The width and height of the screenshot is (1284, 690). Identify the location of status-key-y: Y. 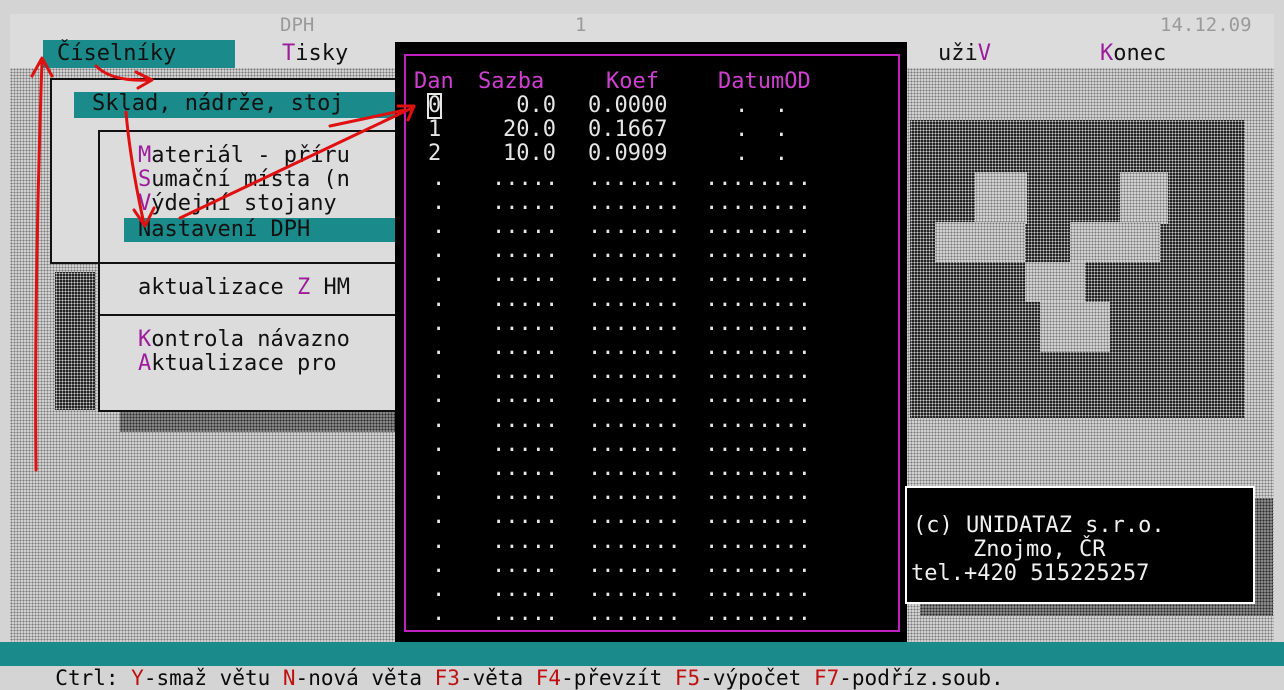
(137, 678).